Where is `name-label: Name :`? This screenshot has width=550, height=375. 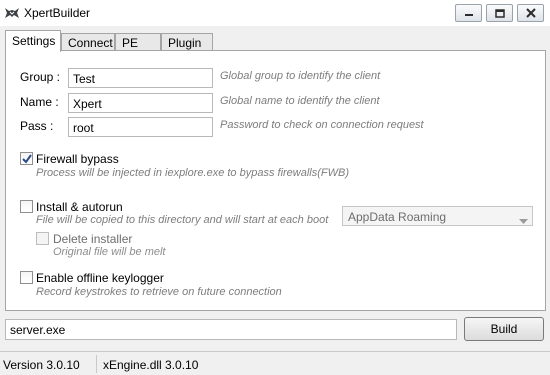 name-label: Name : is located at coordinates (39, 102).